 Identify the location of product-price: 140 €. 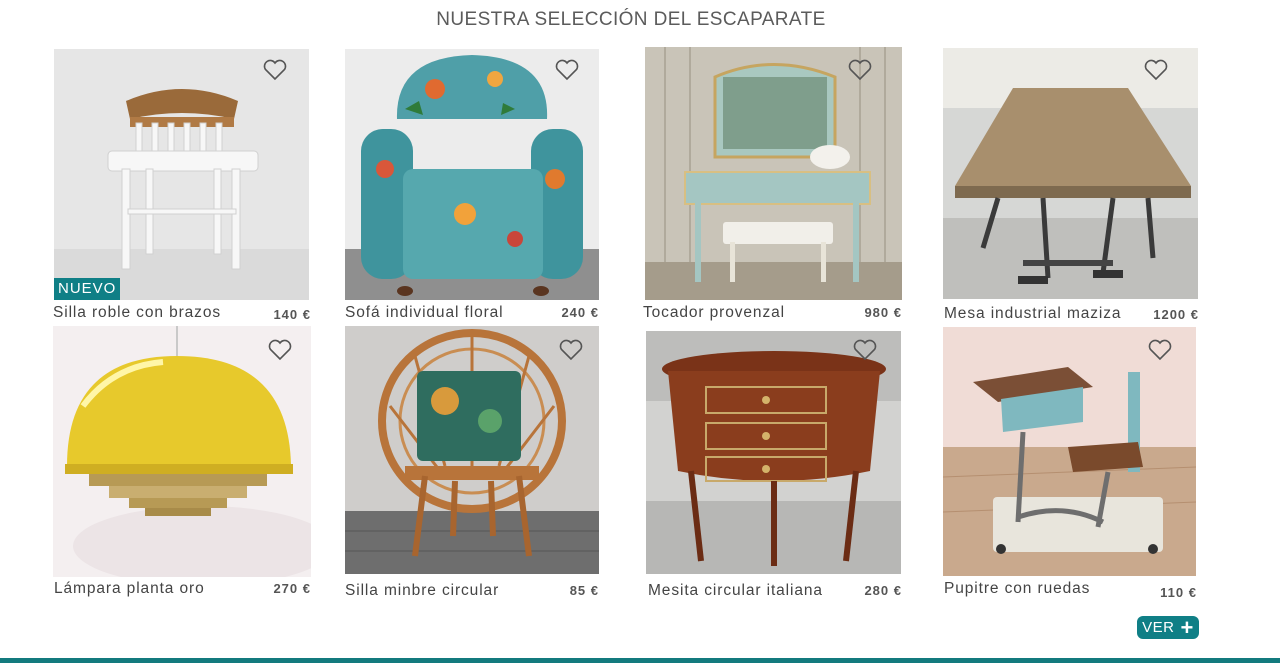
(292, 314).